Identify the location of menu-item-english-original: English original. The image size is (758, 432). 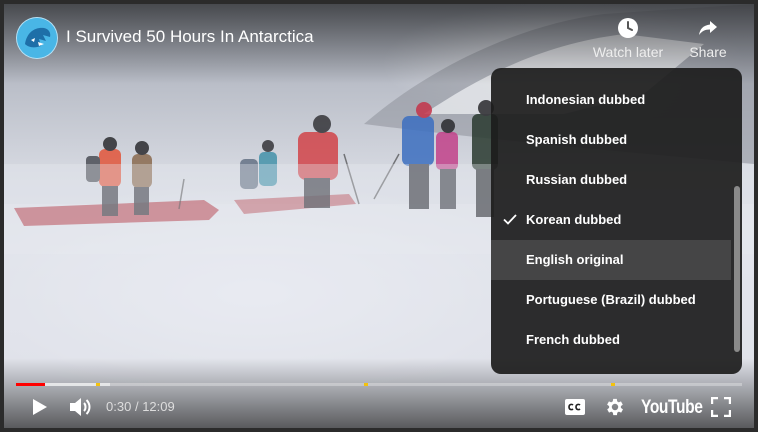
(611, 260).